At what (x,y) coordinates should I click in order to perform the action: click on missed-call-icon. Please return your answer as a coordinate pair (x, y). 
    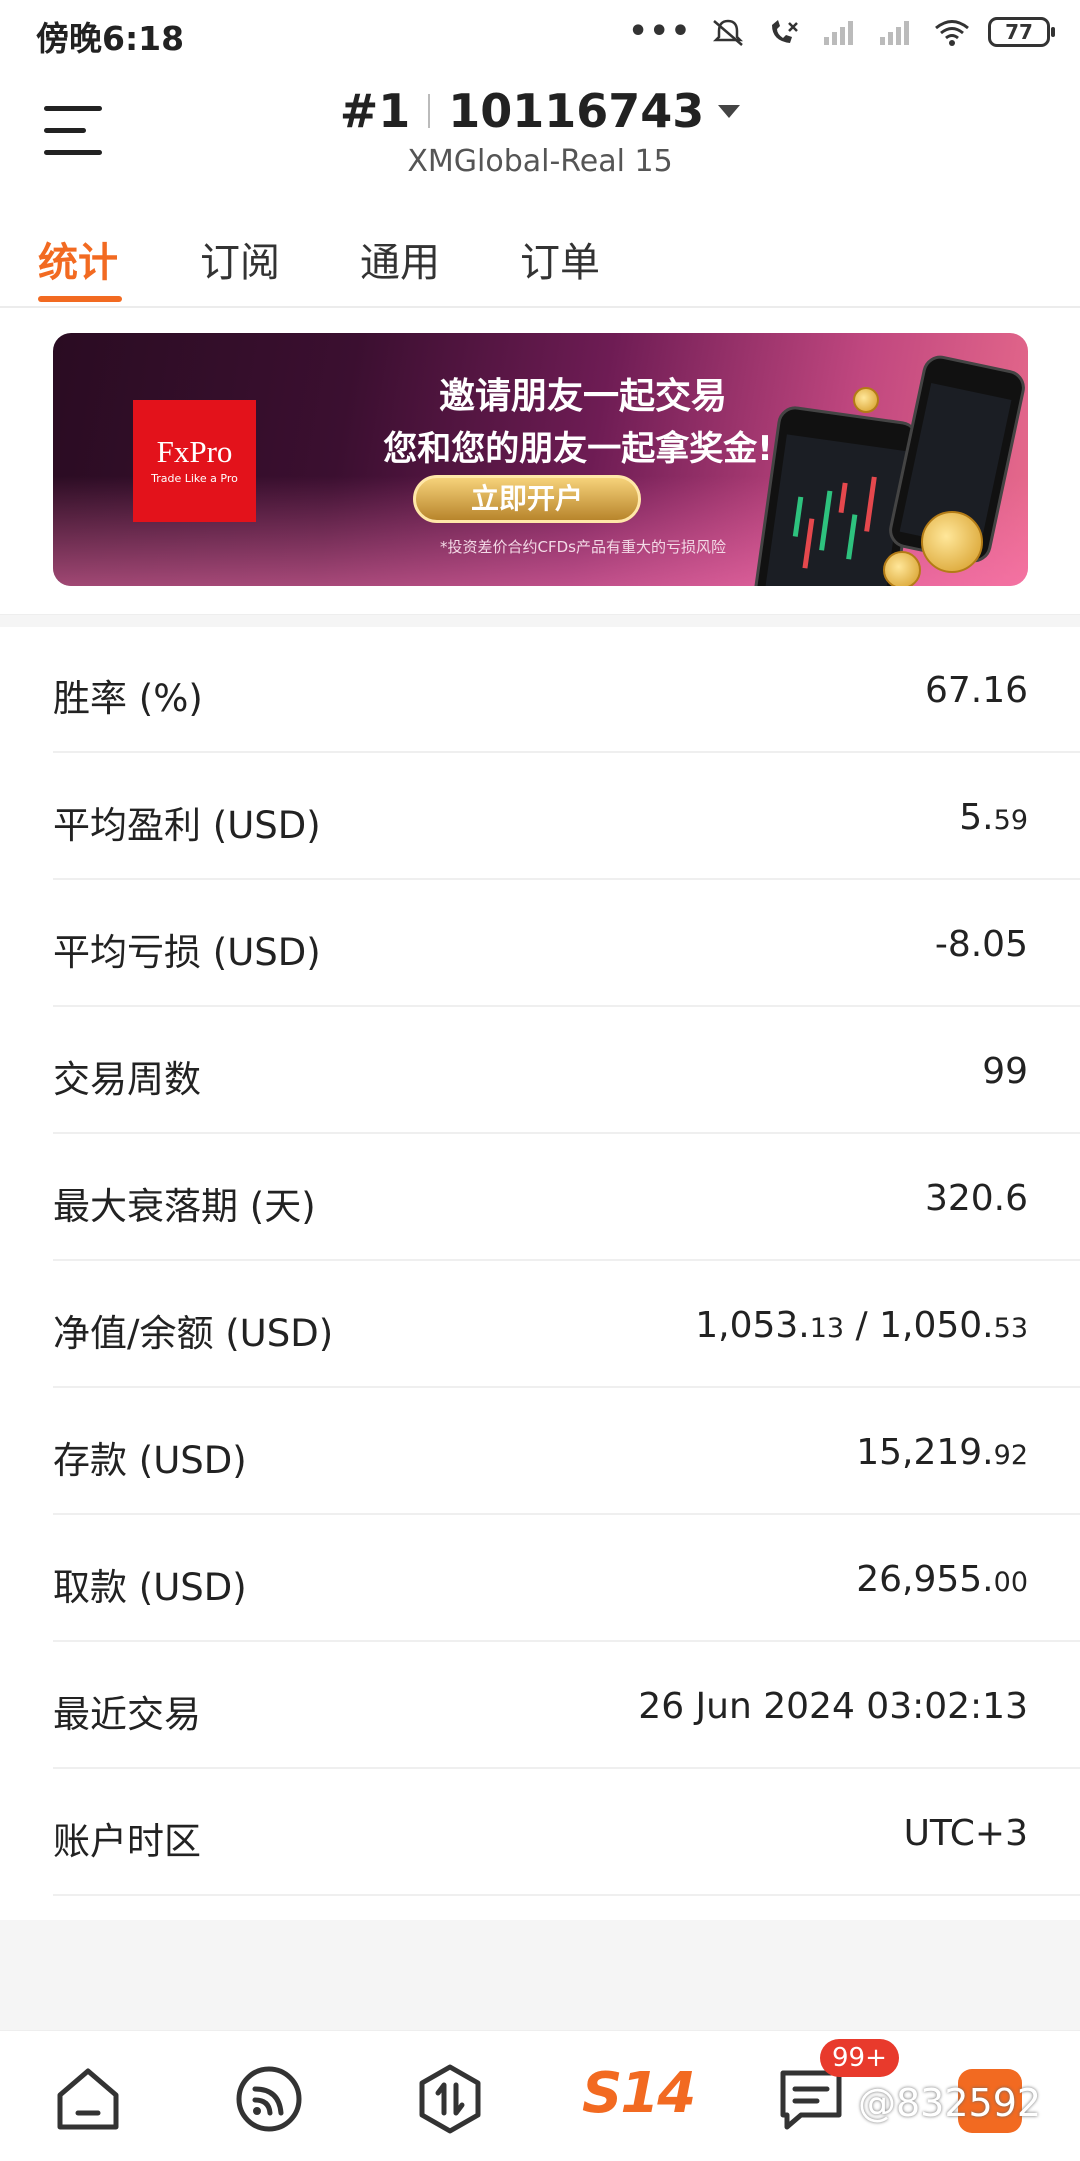
    Looking at the image, I should click on (785, 31).